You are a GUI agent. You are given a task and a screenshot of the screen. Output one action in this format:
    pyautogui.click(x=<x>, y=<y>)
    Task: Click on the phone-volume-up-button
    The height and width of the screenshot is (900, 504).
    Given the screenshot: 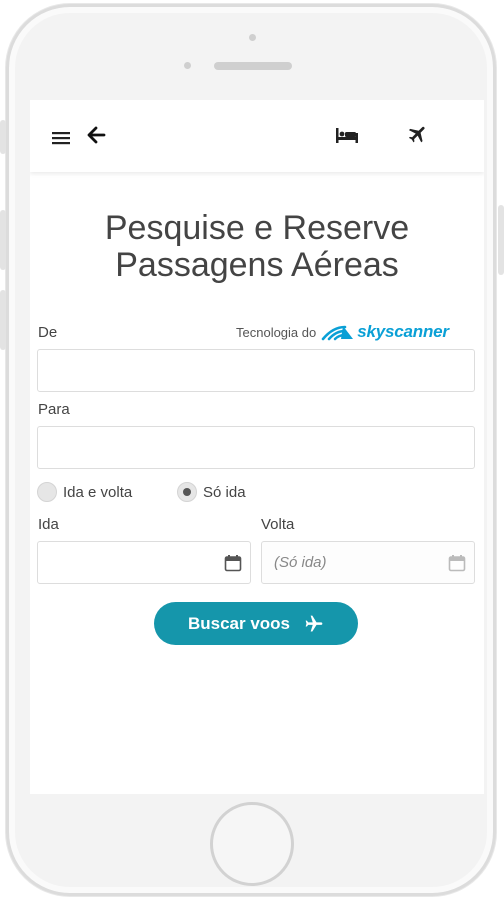 What is the action you would take?
    pyautogui.click(x=3, y=240)
    